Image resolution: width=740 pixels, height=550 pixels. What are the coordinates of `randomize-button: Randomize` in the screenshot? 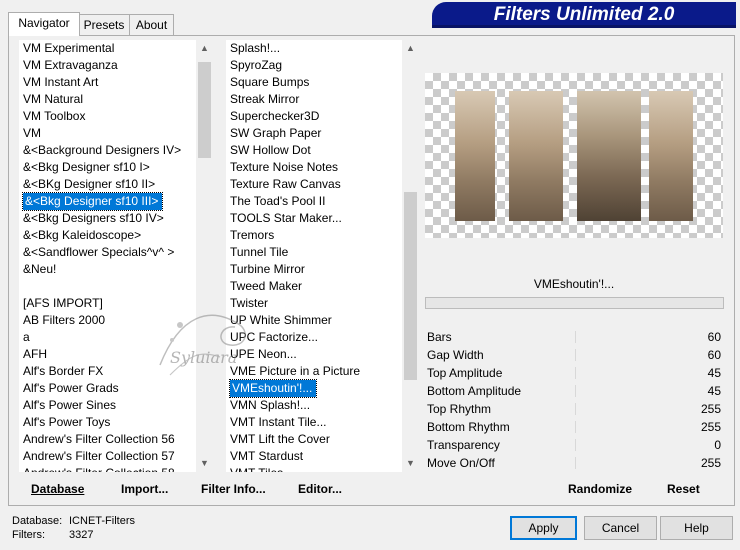 It's located at (600, 489).